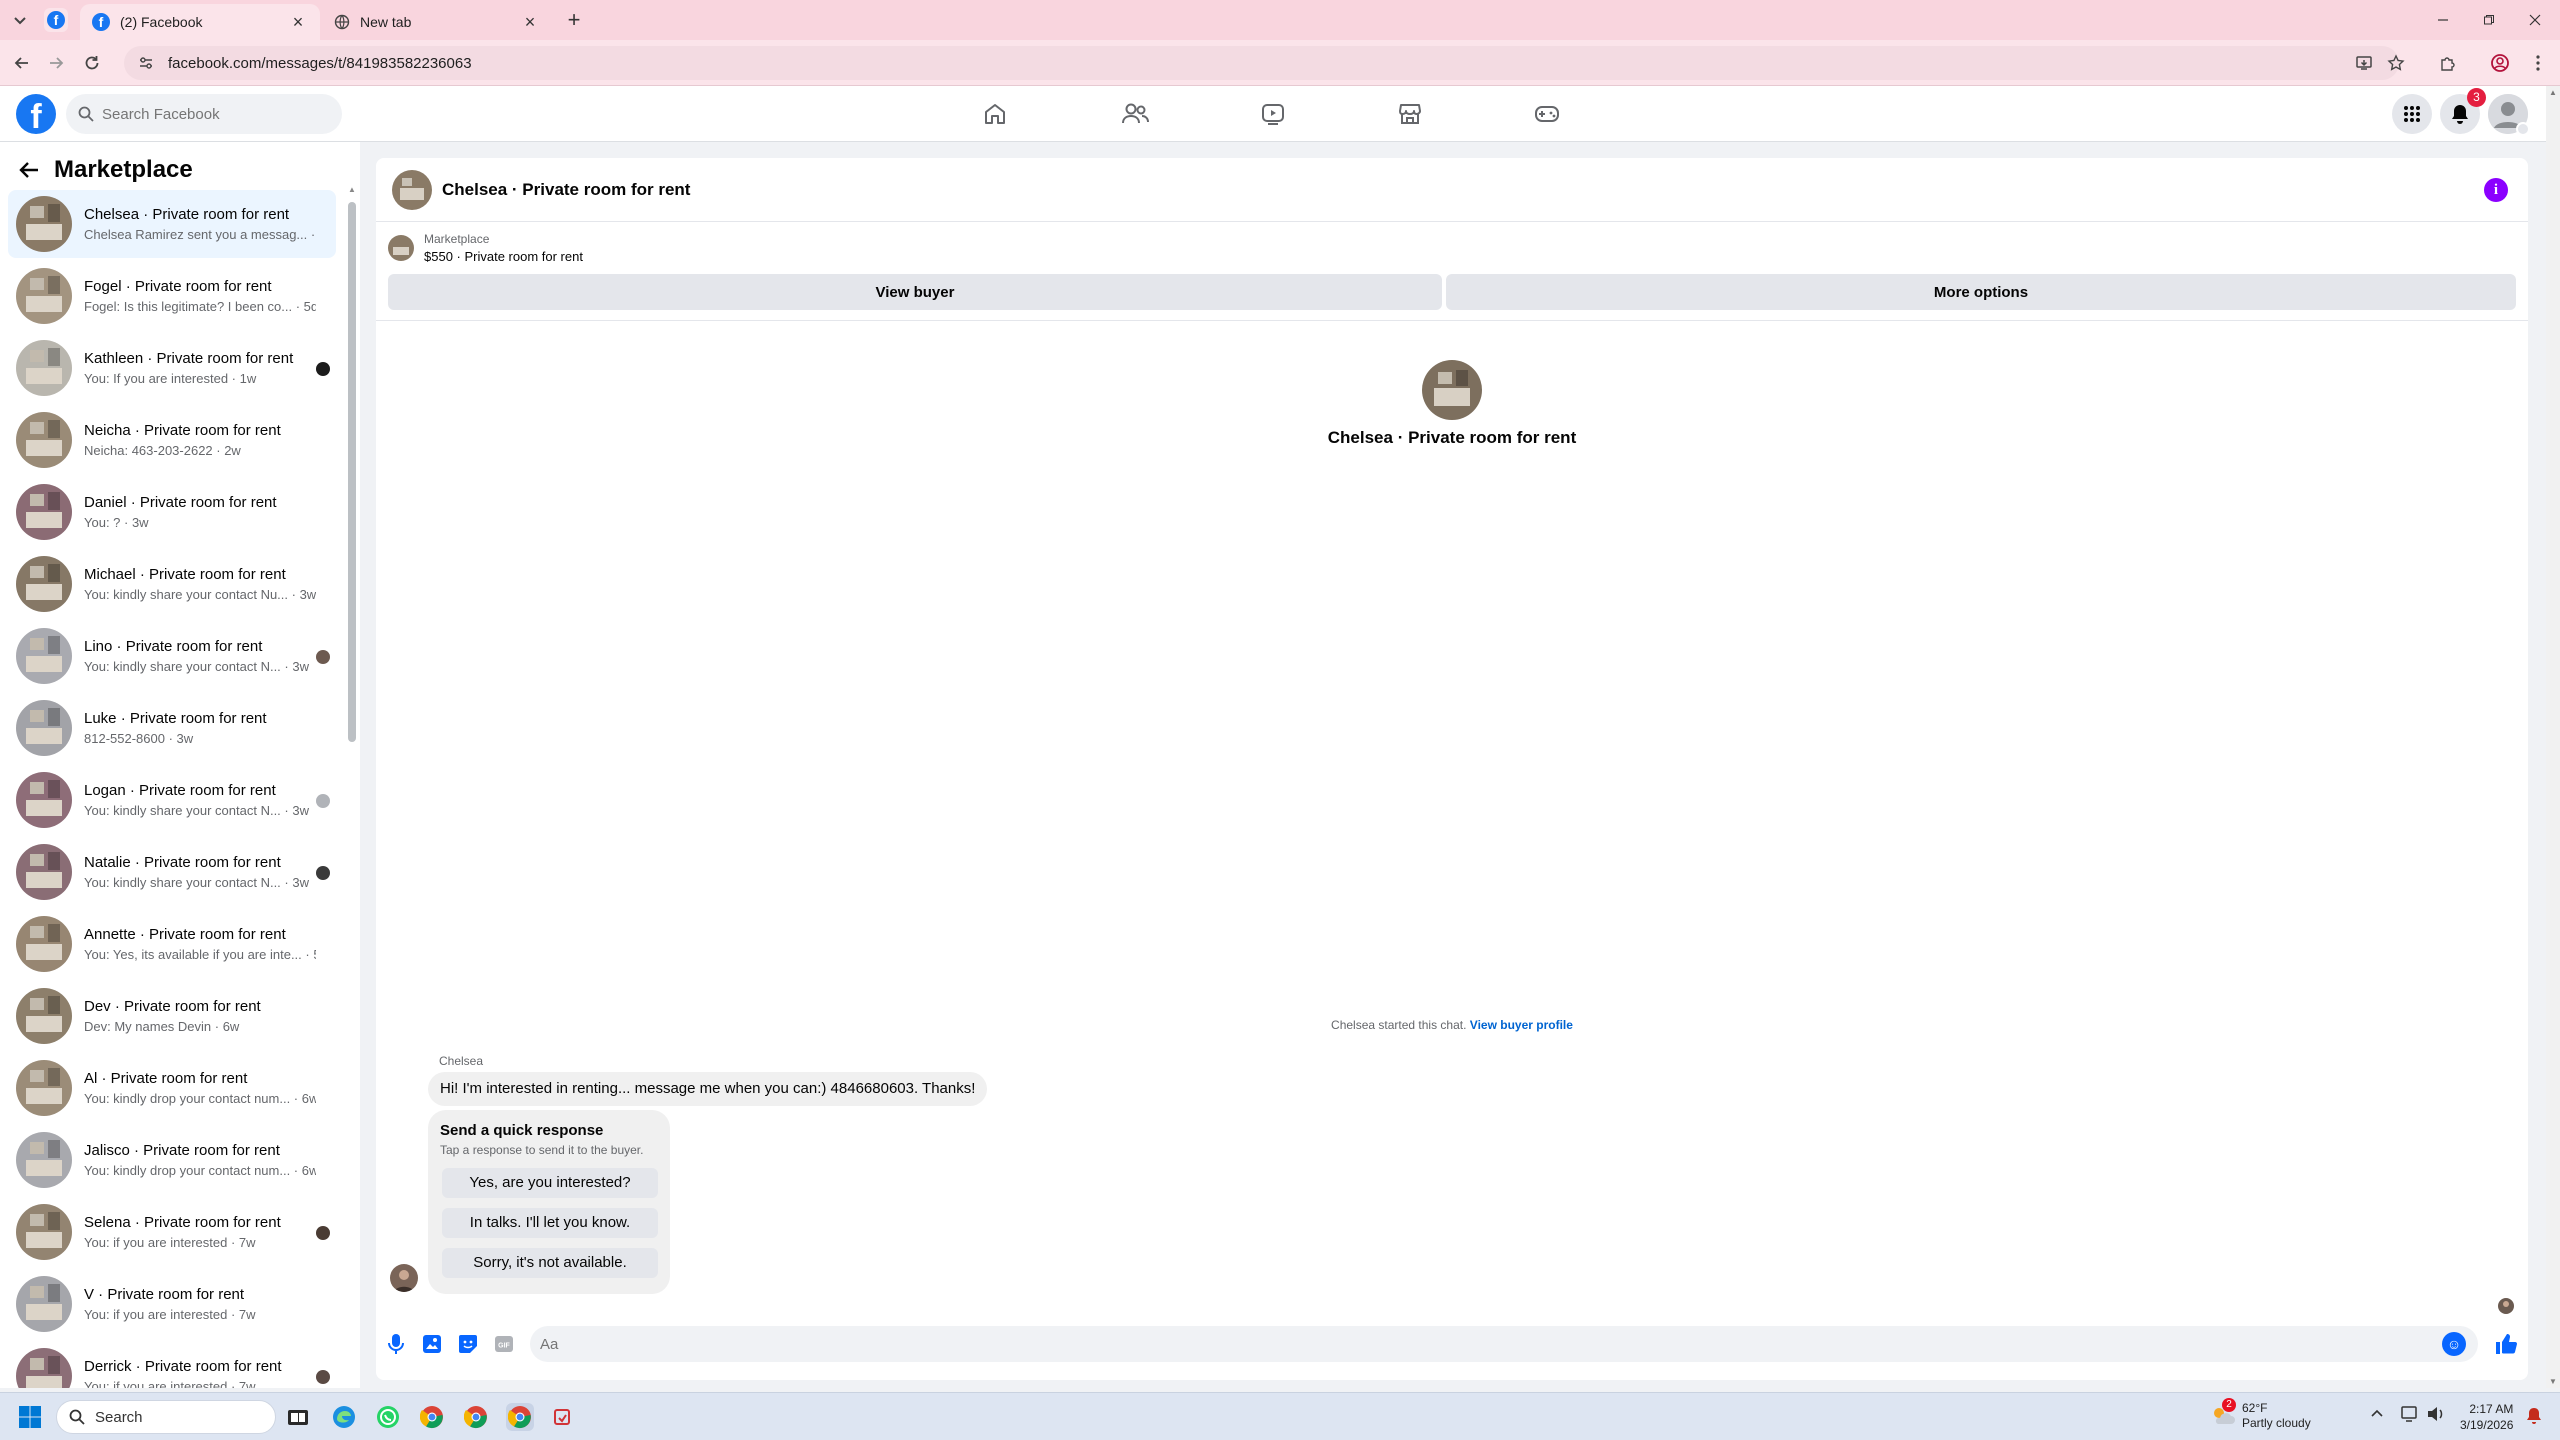  What do you see at coordinates (2538, 63) in the screenshot?
I see `browser-menu-icon` at bounding box center [2538, 63].